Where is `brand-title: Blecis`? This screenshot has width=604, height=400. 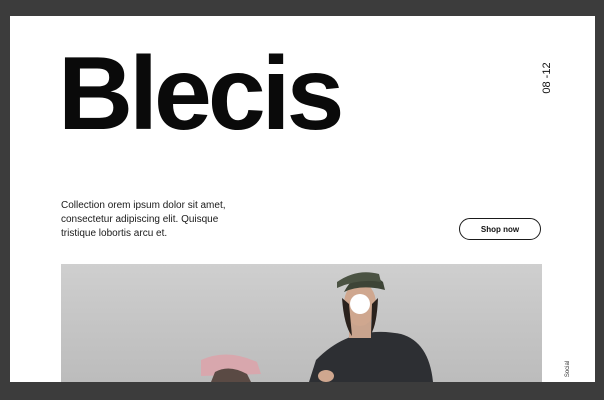
brand-title: Blecis is located at coordinates (201, 94).